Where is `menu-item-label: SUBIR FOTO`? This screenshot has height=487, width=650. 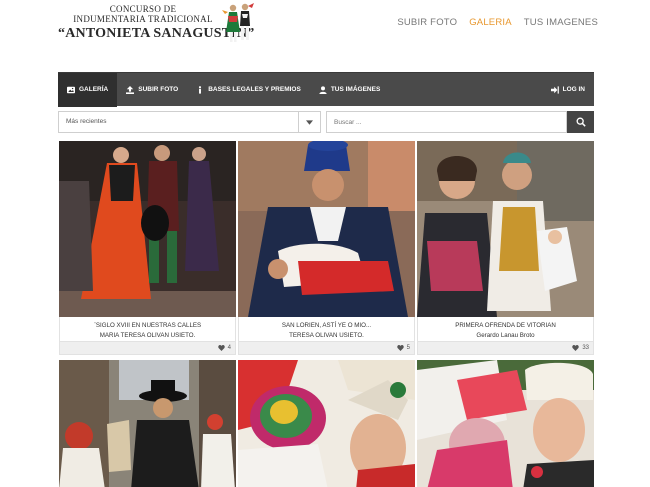
menu-item-label: SUBIR FOTO is located at coordinates (158, 89).